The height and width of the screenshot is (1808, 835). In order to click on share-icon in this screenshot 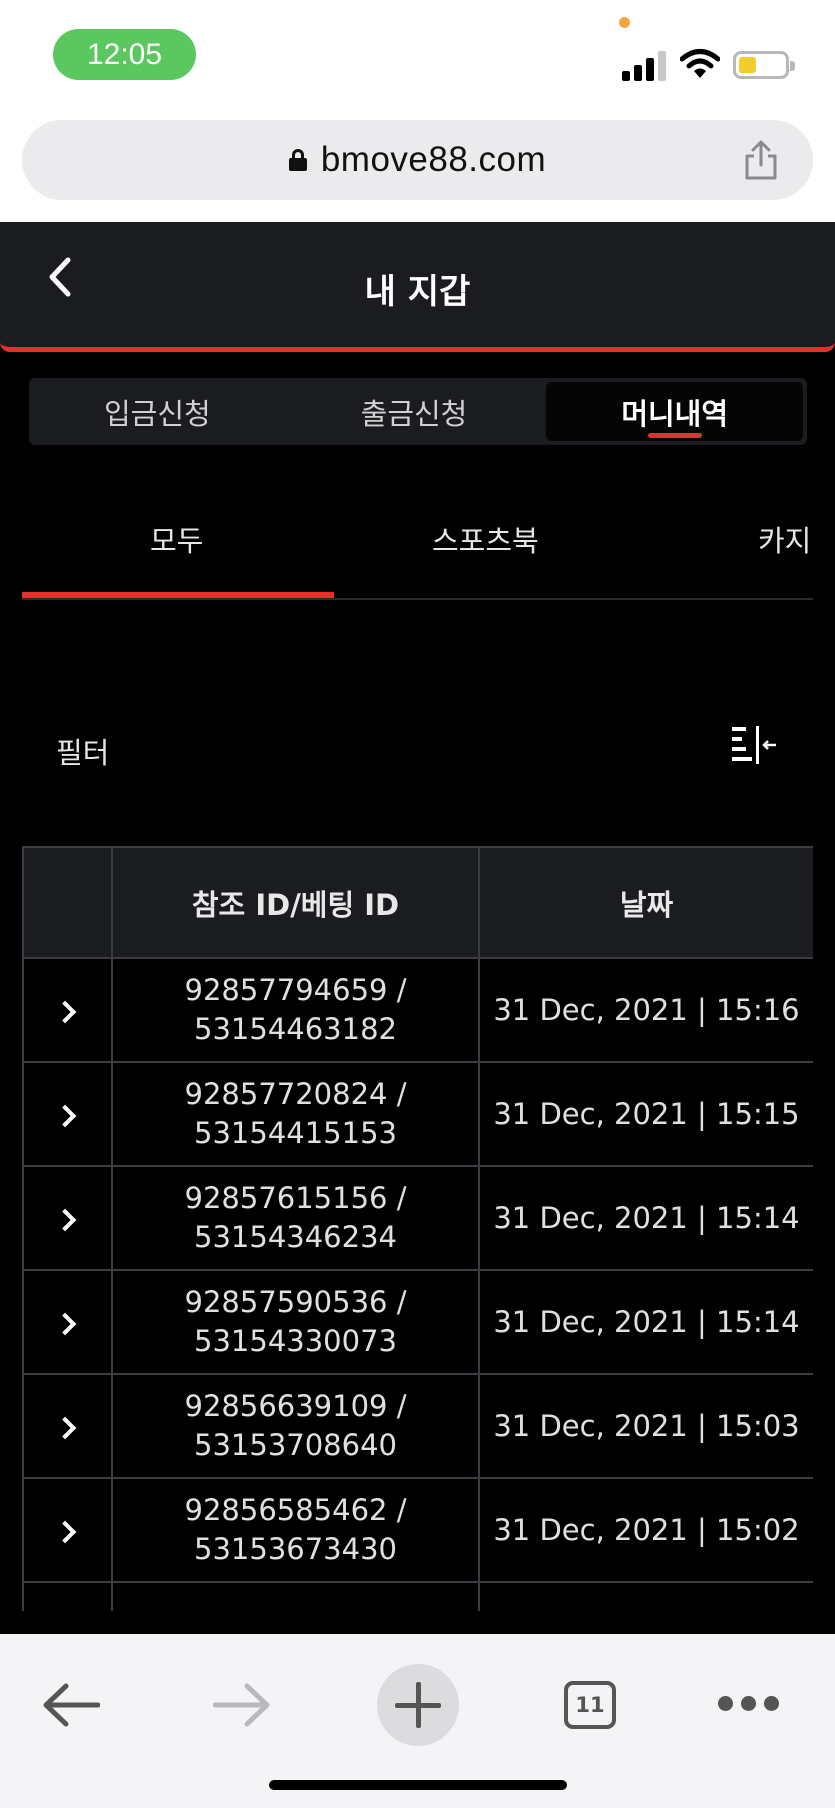, I will do `click(761, 160)`.